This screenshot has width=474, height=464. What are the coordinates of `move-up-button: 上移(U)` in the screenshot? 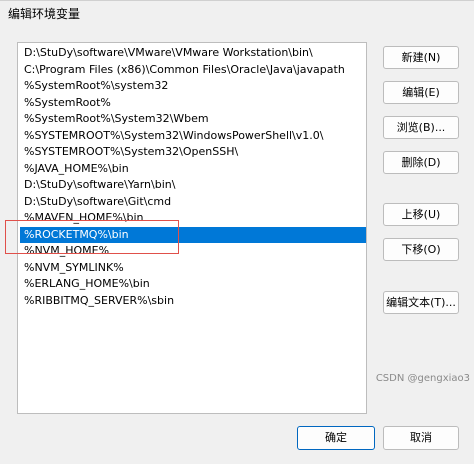 It's located at (421, 214).